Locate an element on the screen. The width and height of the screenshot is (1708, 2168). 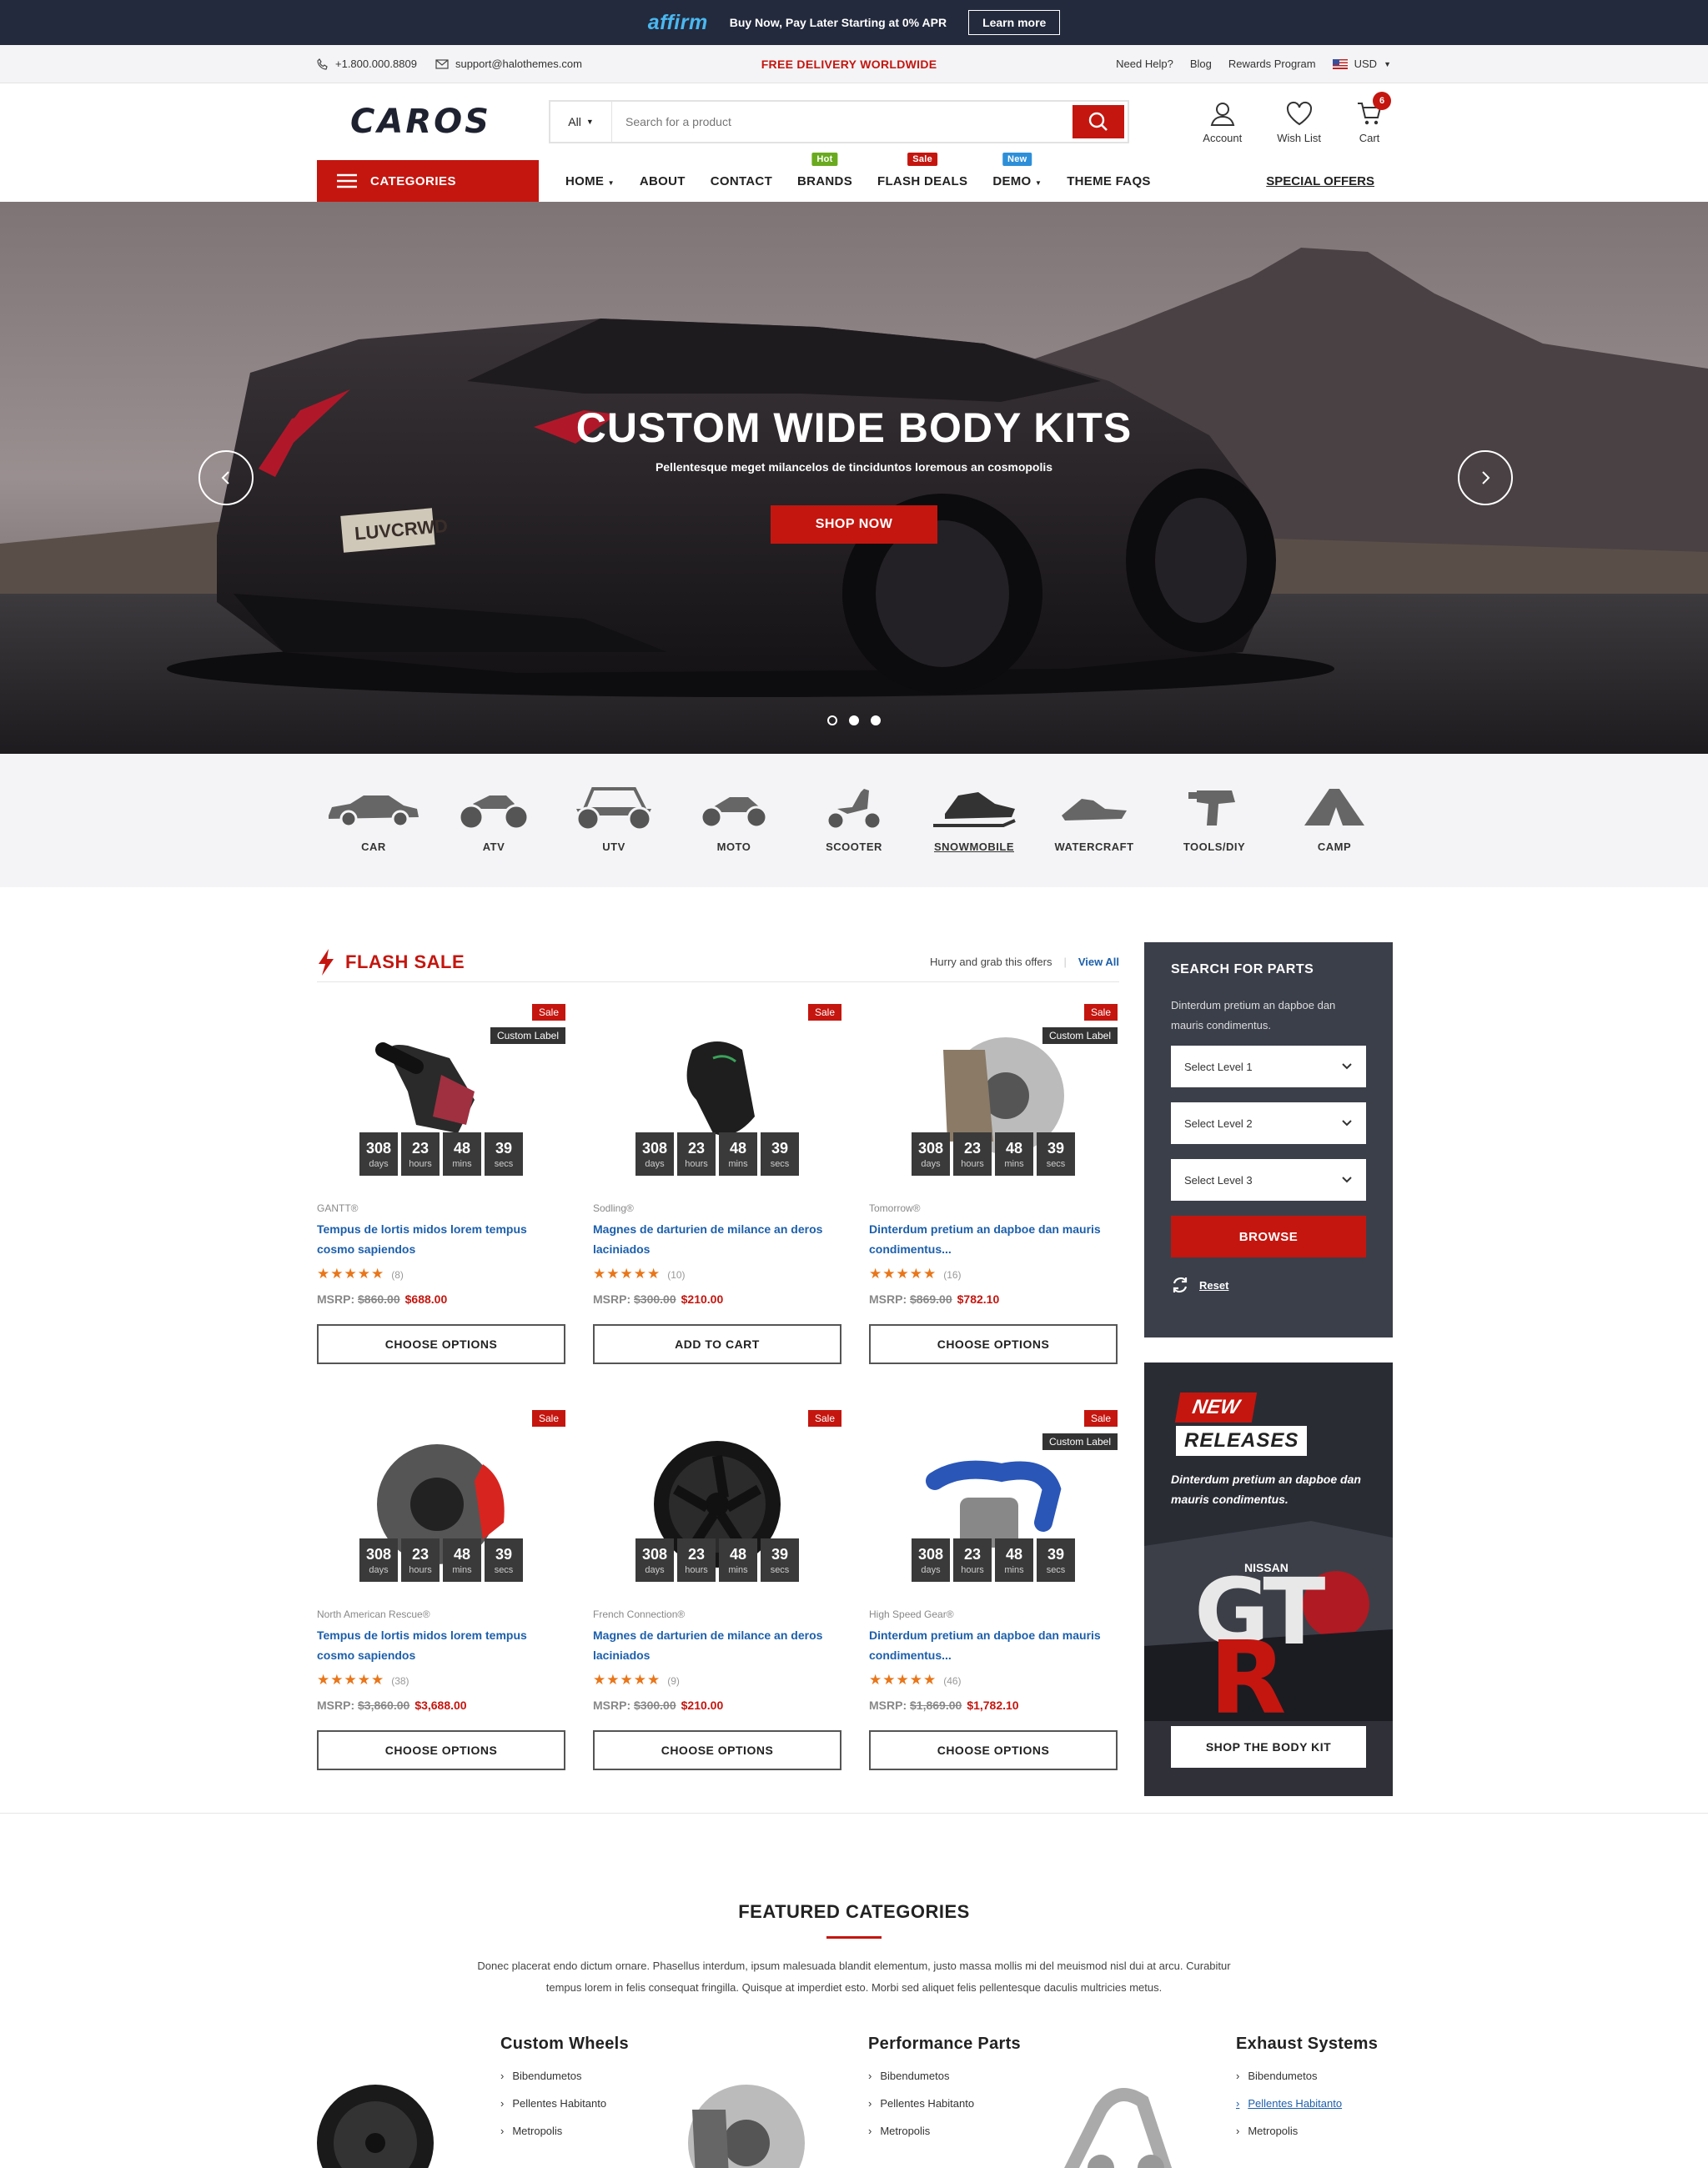
account-menu: Account is located at coordinates (1222, 122).